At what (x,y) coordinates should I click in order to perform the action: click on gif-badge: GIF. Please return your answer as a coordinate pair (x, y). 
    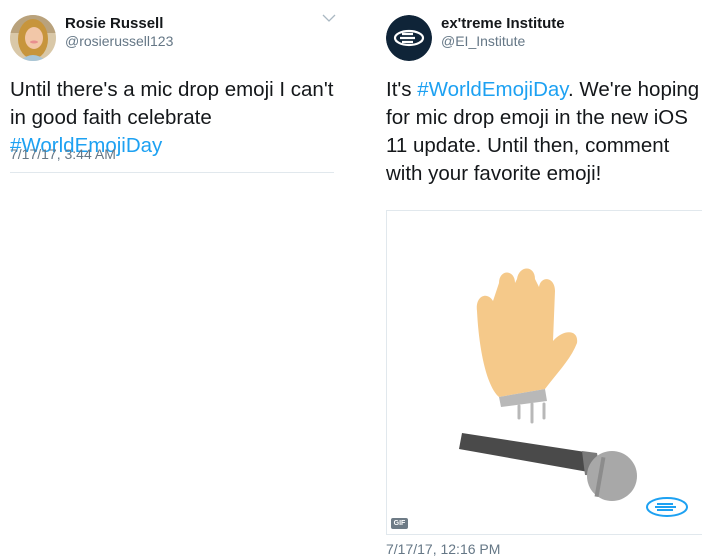
    Looking at the image, I should click on (399, 523).